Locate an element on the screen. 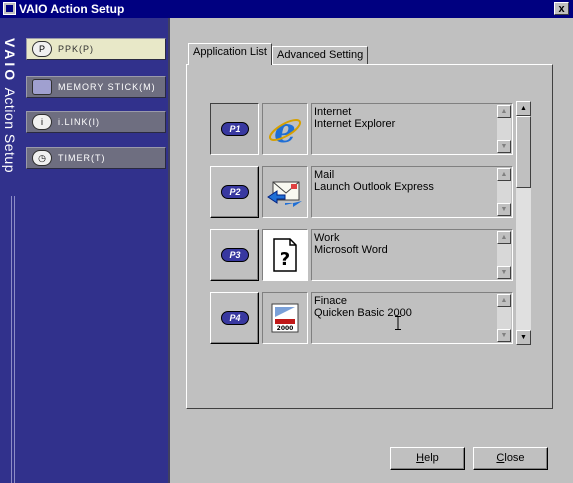 The width and height of the screenshot is (573, 483). sidebar-item-timer: ◷ TIMER(T) is located at coordinates (96, 158).